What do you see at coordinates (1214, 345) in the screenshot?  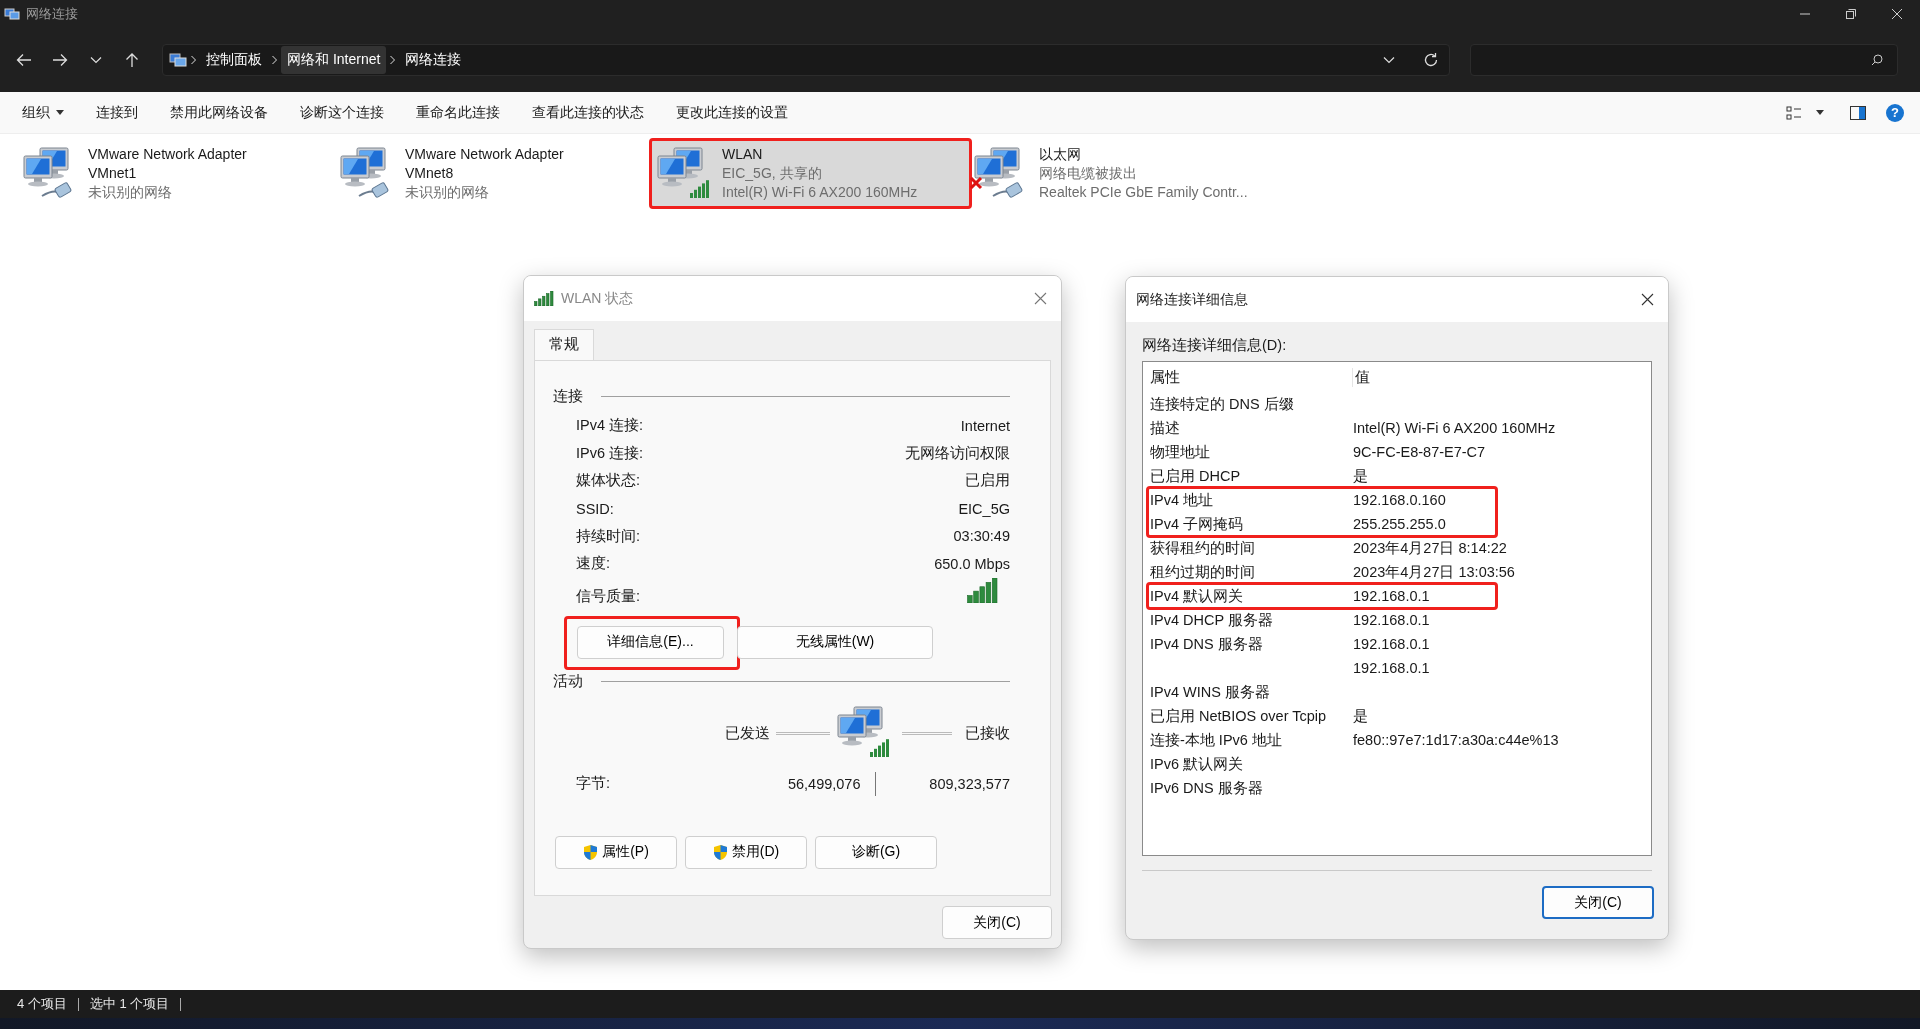 I see `list-label: 网络连接详细信息(D):` at bounding box center [1214, 345].